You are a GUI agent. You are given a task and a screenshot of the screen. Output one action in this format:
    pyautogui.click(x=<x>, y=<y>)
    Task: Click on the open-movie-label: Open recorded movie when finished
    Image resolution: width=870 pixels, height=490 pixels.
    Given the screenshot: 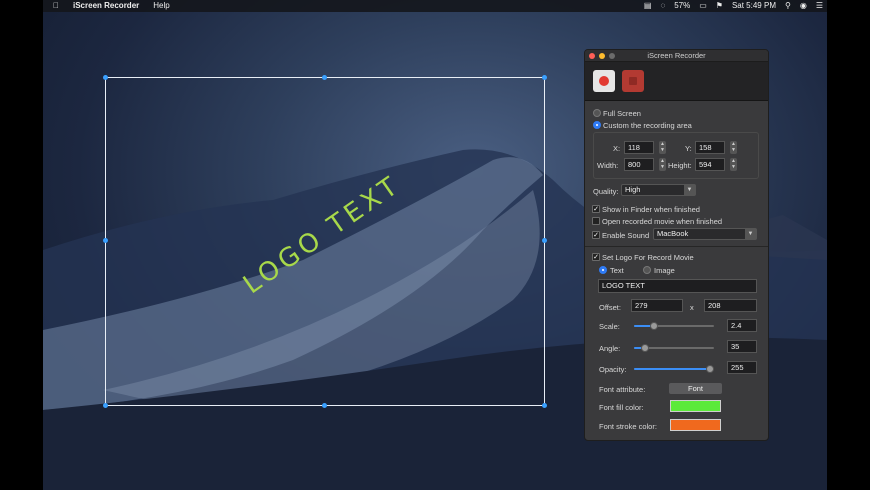 What is the action you would take?
    pyautogui.click(x=662, y=221)
    